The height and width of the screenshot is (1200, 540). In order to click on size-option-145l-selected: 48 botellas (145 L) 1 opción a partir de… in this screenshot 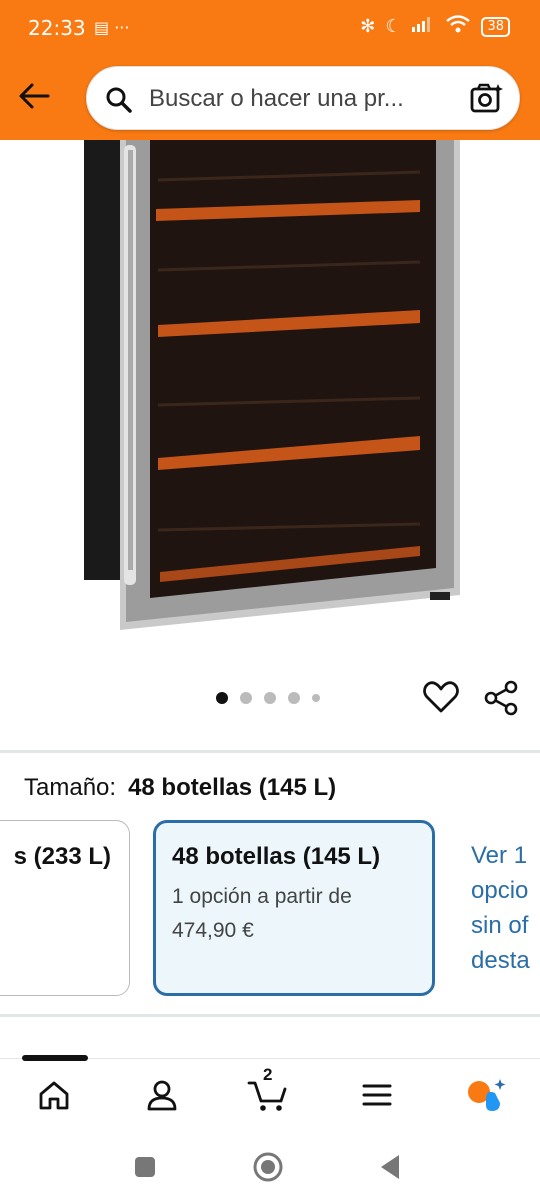, I will do `click(294, 908)`.